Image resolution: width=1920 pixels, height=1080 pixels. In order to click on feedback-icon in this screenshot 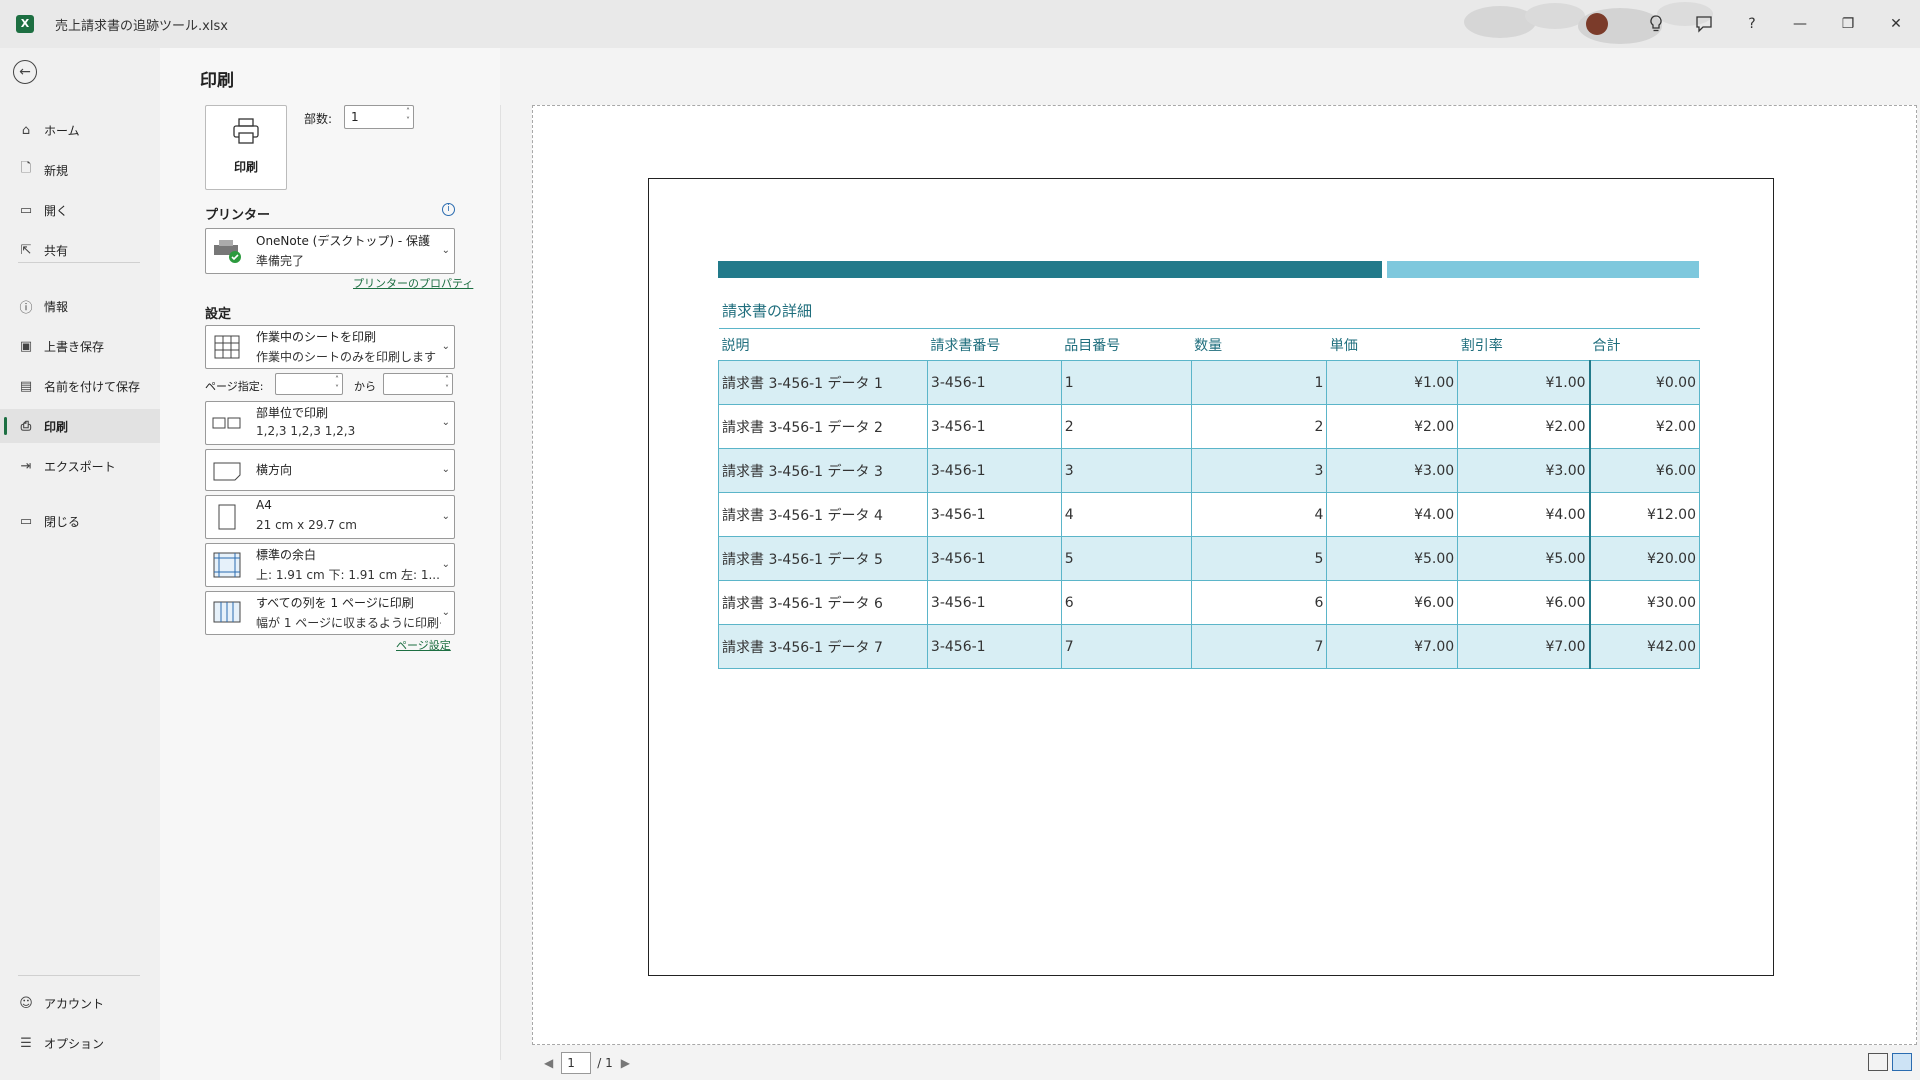, I will do `click(1704, 24)`.